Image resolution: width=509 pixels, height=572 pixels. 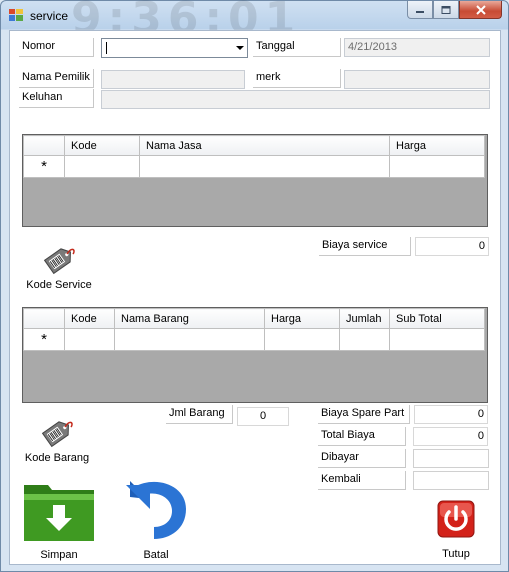 I want to click on biaya-service-field: 0, so click(x=452, y=246).